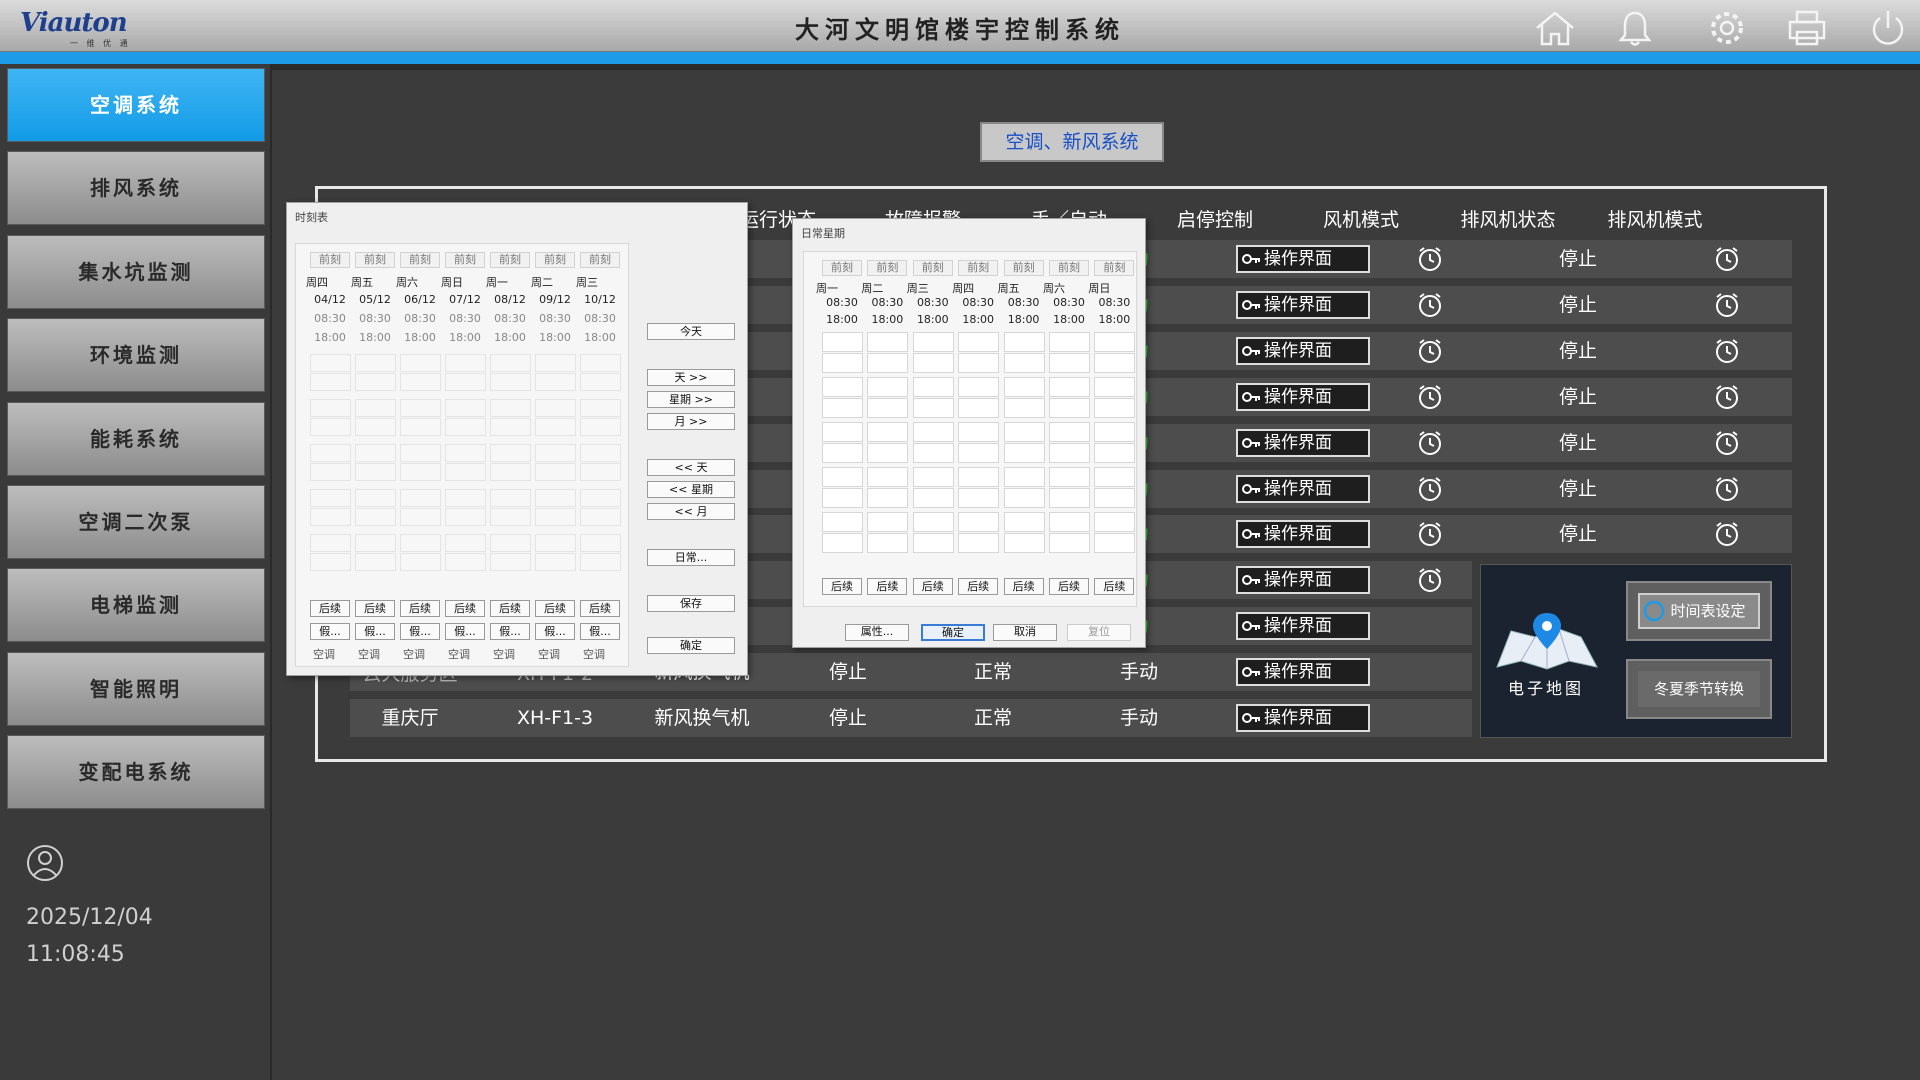 This screenshot has height=1080, width=1920. I want to click on sidebar-item-secondary-pump: 空调二次泵, so click(136, 522).